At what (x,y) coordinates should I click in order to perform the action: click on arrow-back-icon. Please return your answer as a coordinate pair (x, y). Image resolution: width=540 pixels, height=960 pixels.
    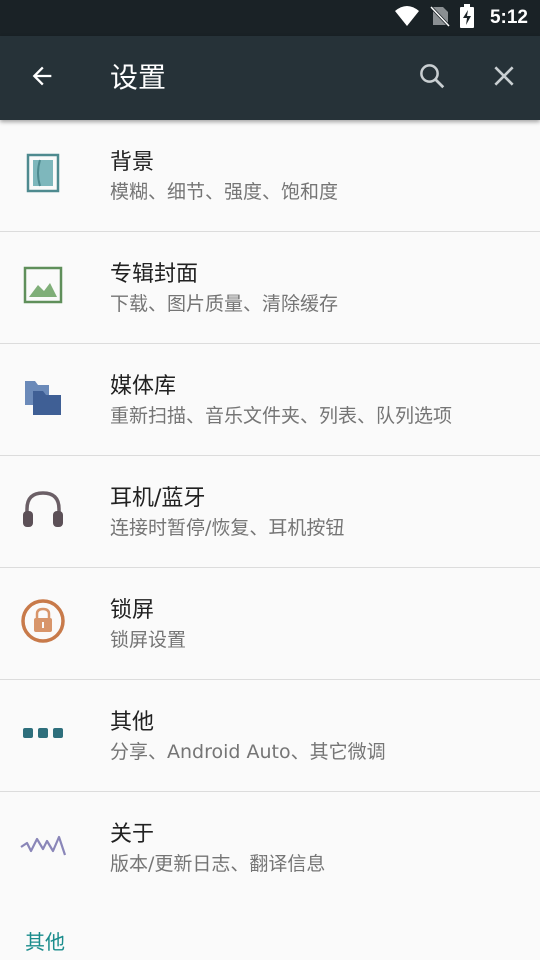
    Looking at the image, I should click on (42, 78).